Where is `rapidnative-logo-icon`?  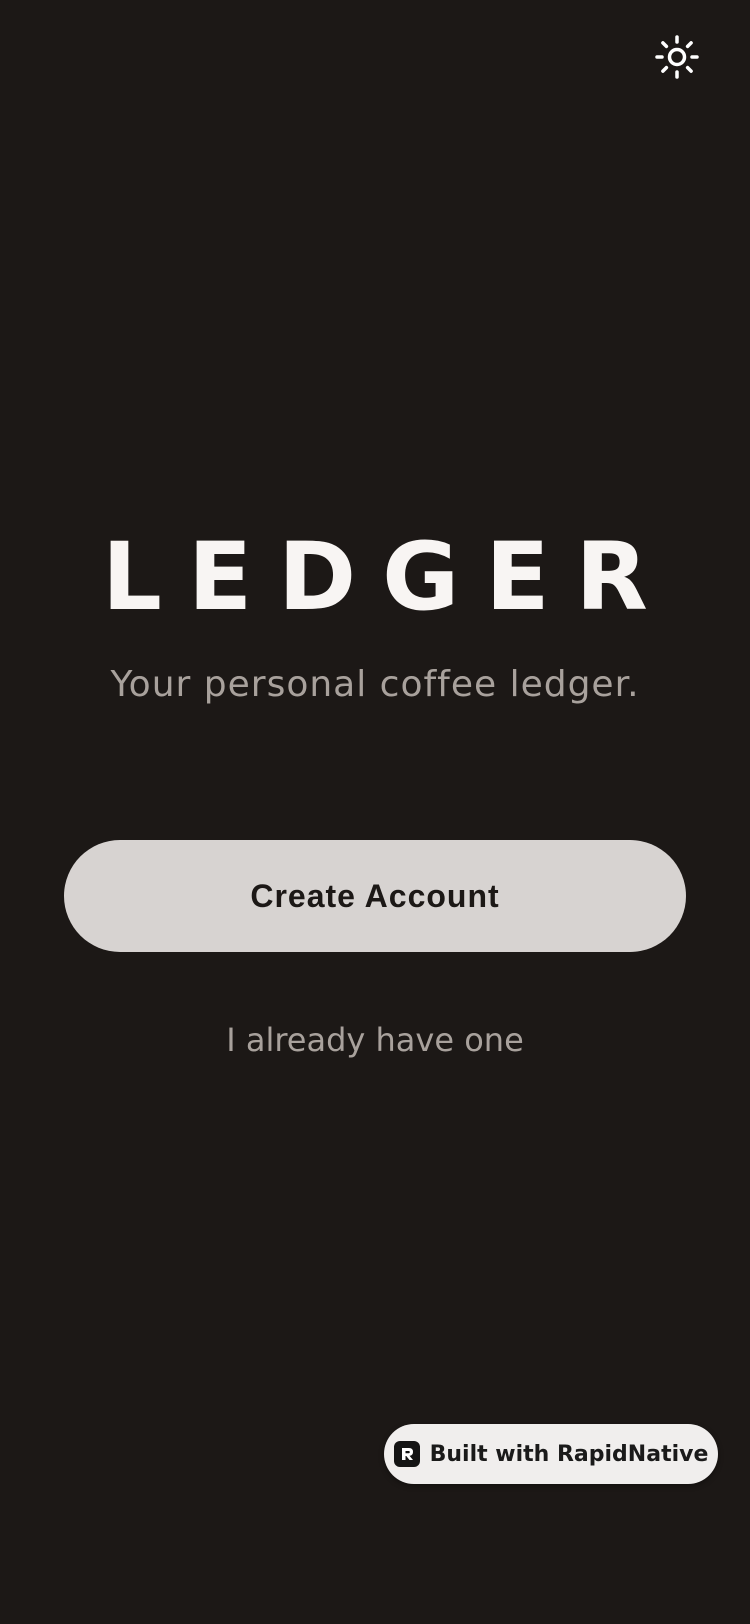
rapidnative-logo-icon is located at coordinates (406, 1454).